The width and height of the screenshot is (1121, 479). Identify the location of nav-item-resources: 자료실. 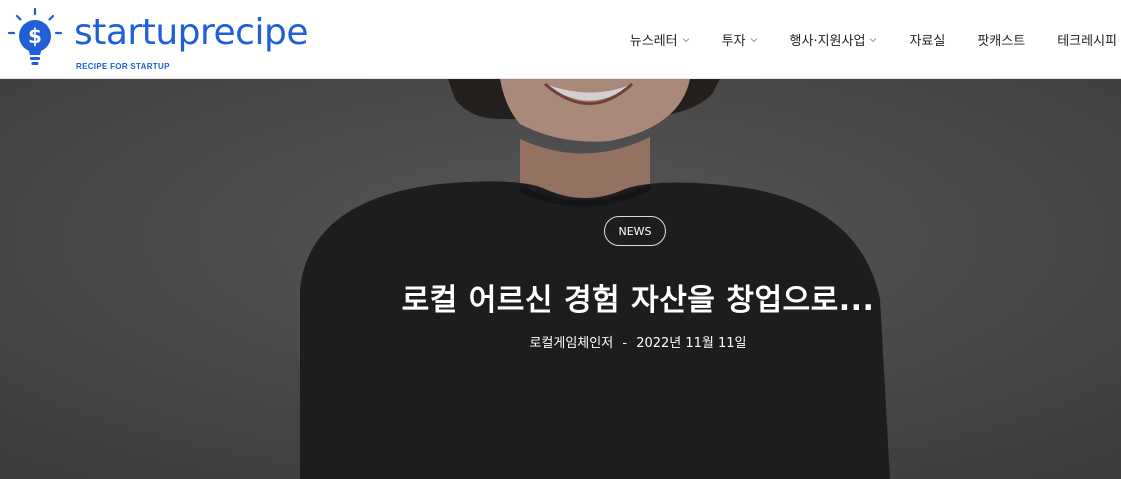
(927, 39).